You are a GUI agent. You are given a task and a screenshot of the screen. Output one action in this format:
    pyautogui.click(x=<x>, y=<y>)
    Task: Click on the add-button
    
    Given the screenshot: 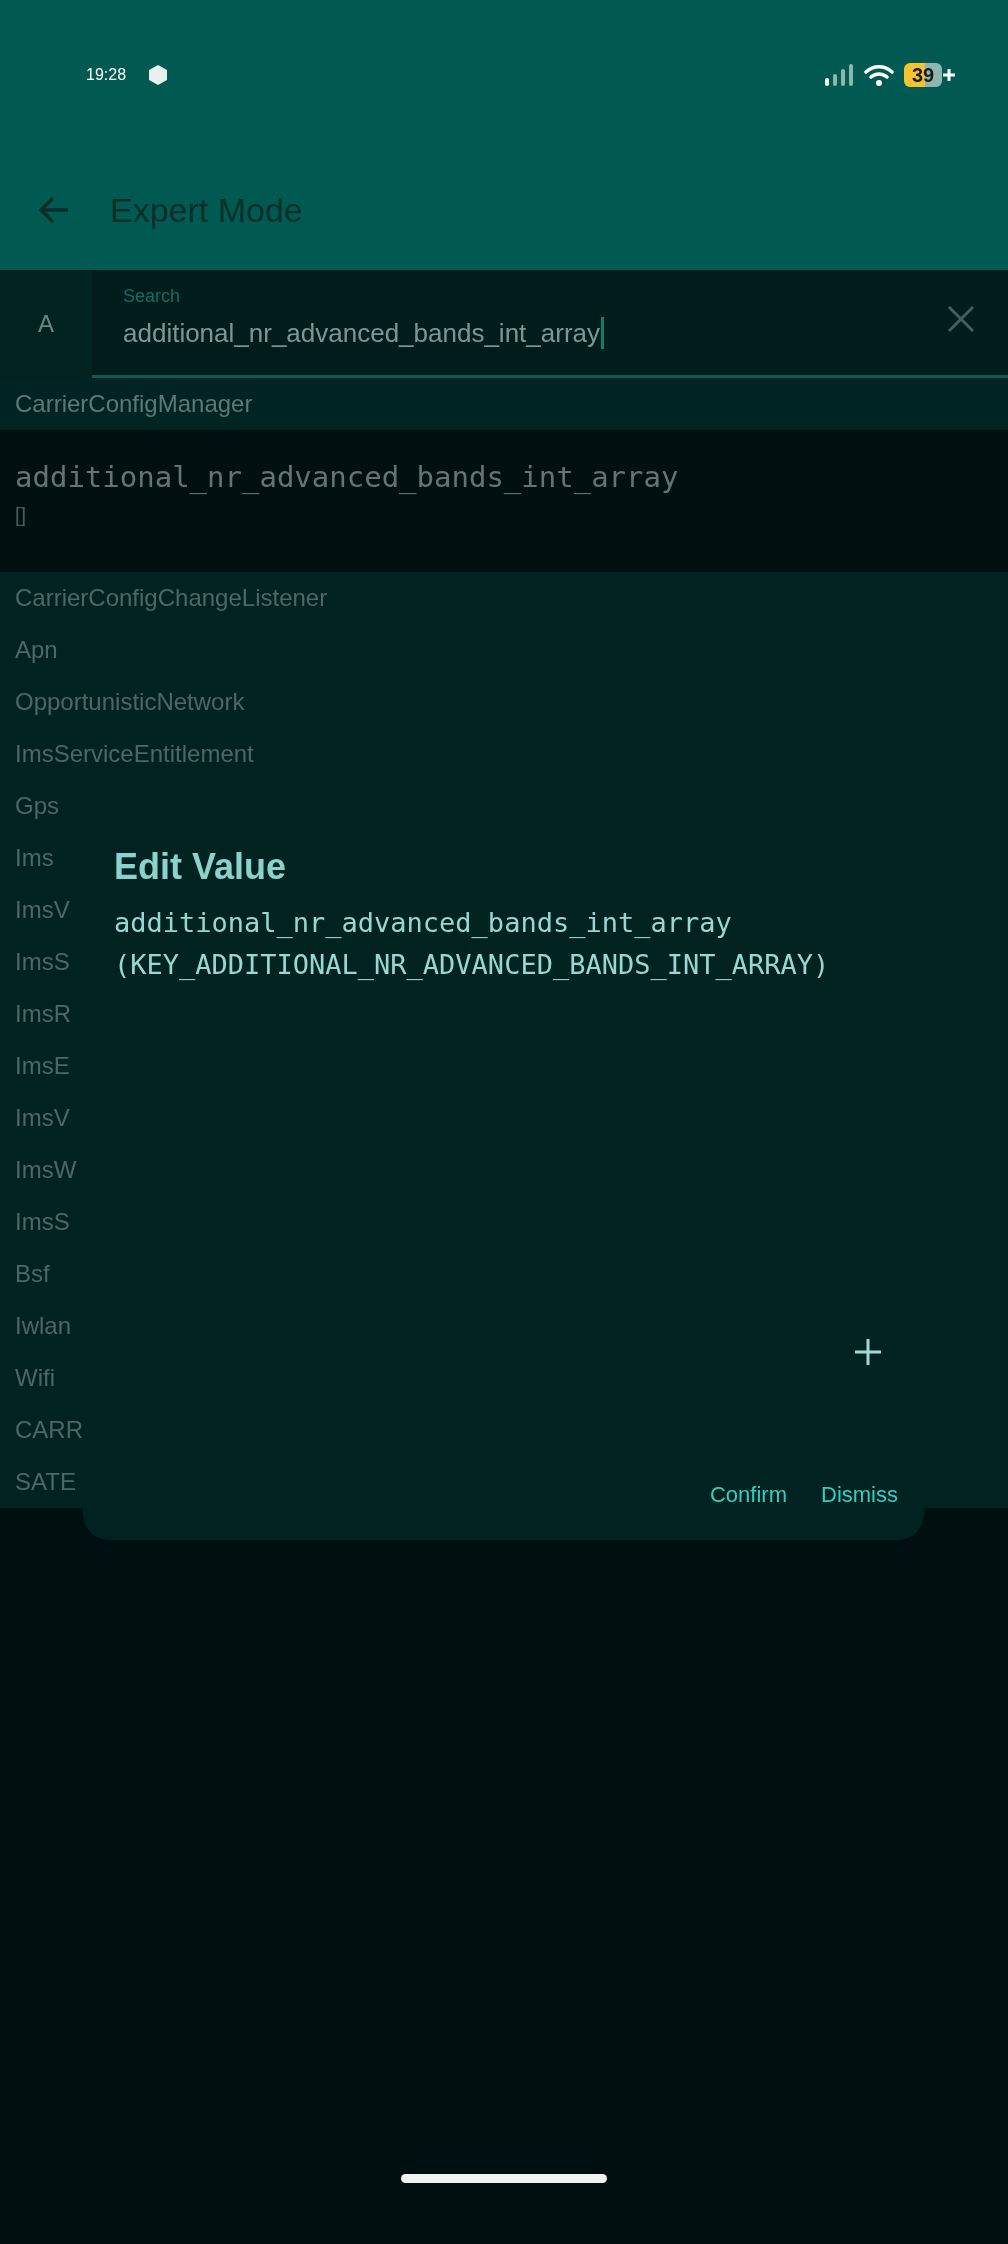 What is the action you would take?
    pyautogui.click(x=868, y=1352)
    